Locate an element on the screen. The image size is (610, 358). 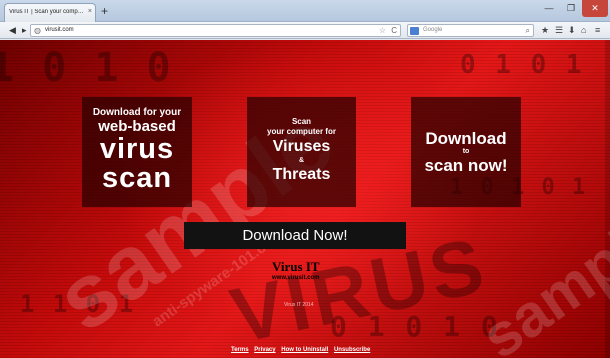
promo-headline: Viruses is located at coordinates (301, 146).